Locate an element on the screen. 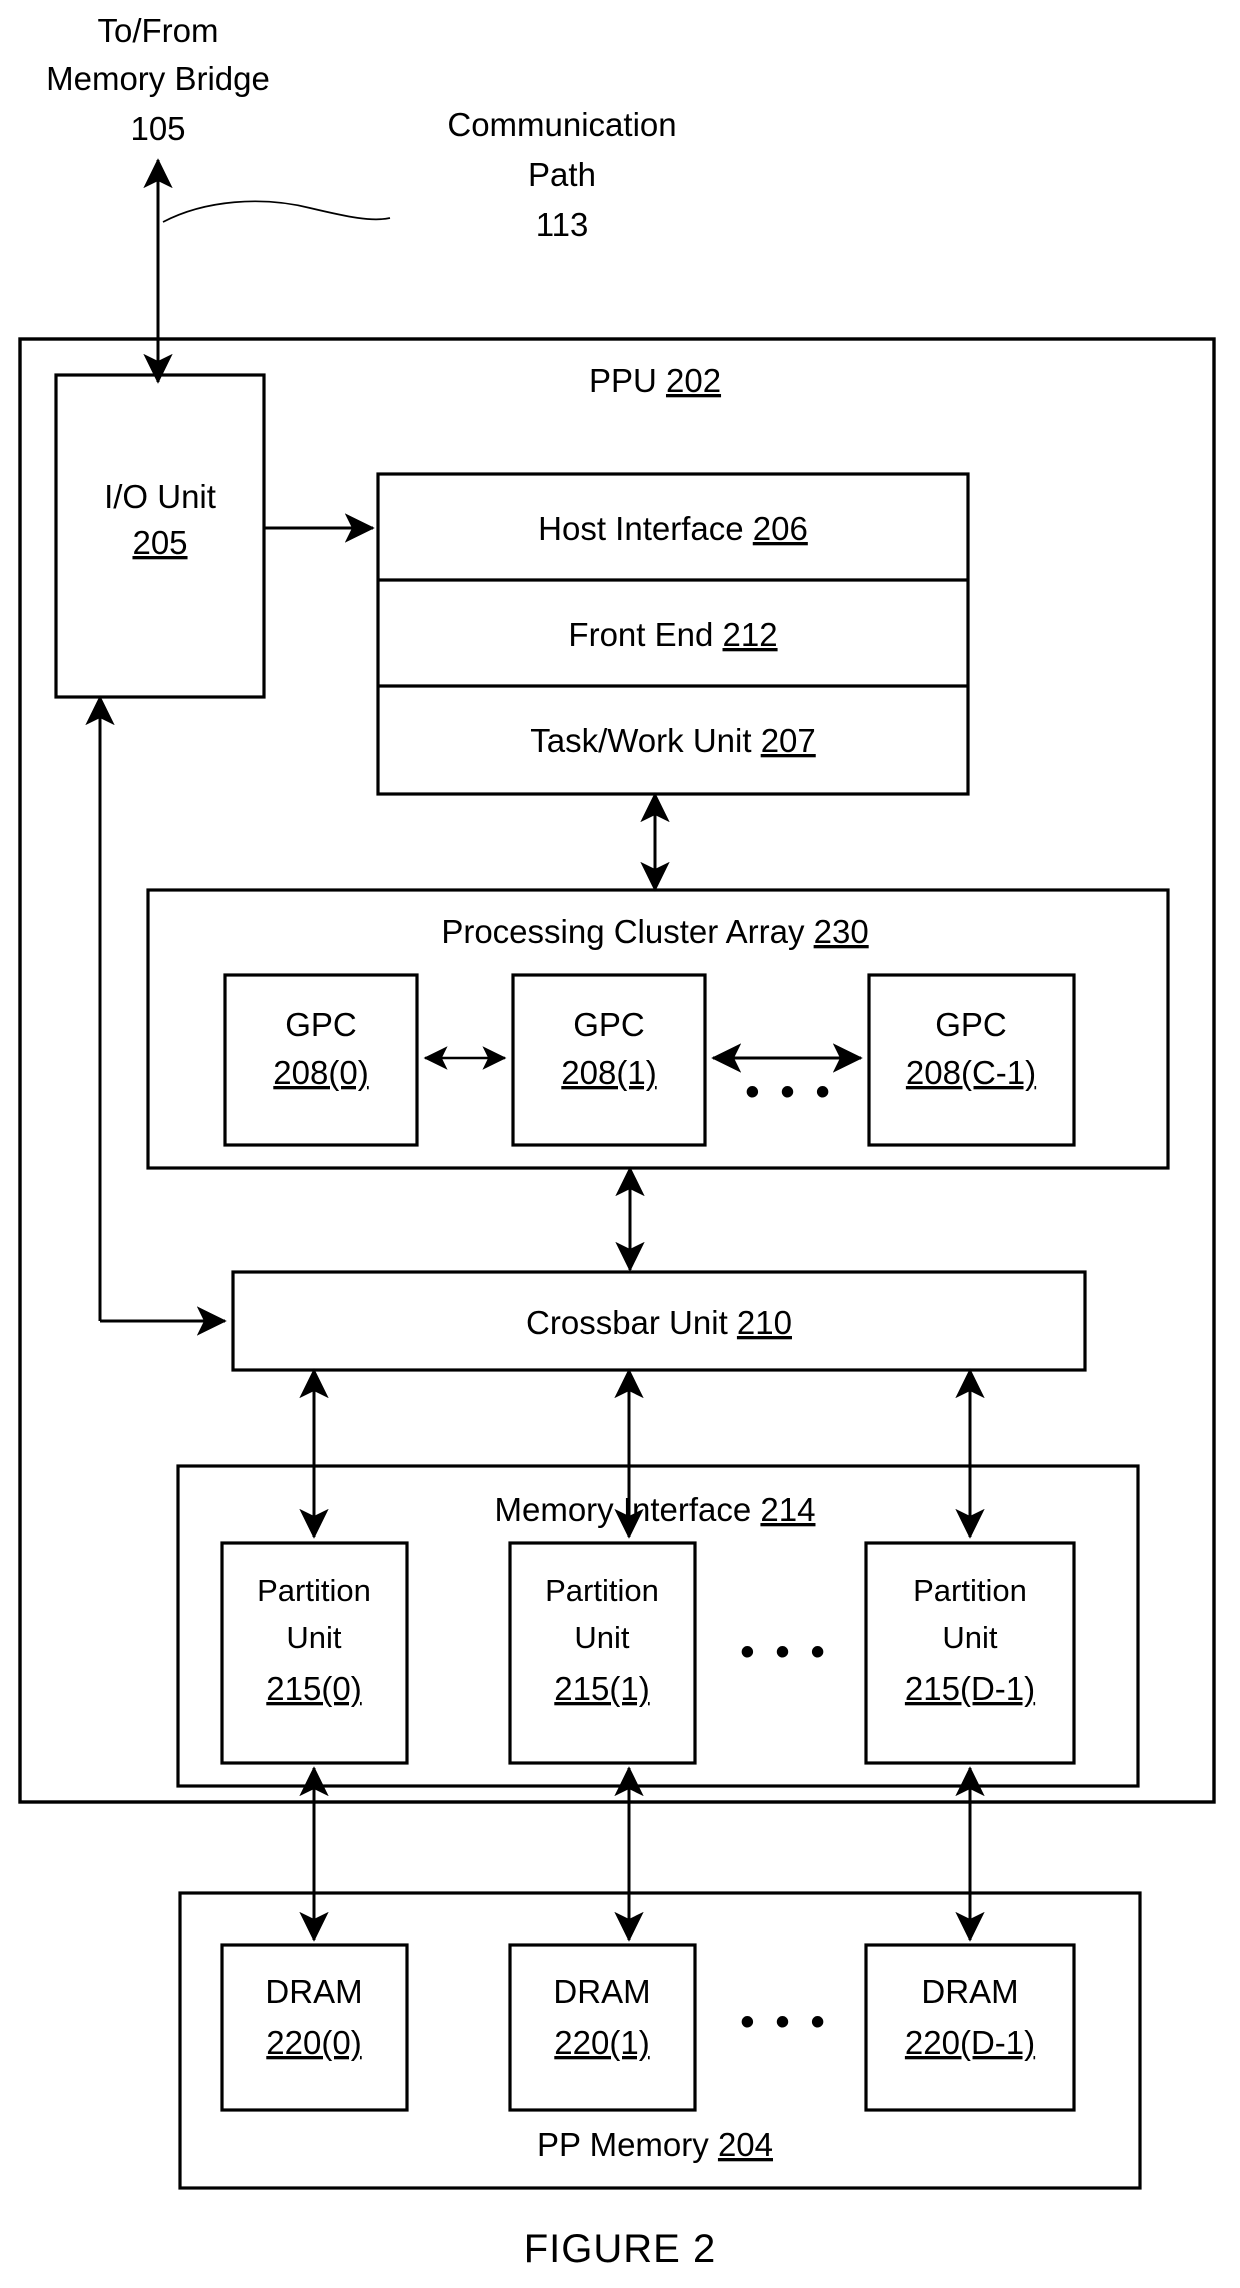  partition-unit-0-ref: 215(0) is located at coordinates (313, 1688).